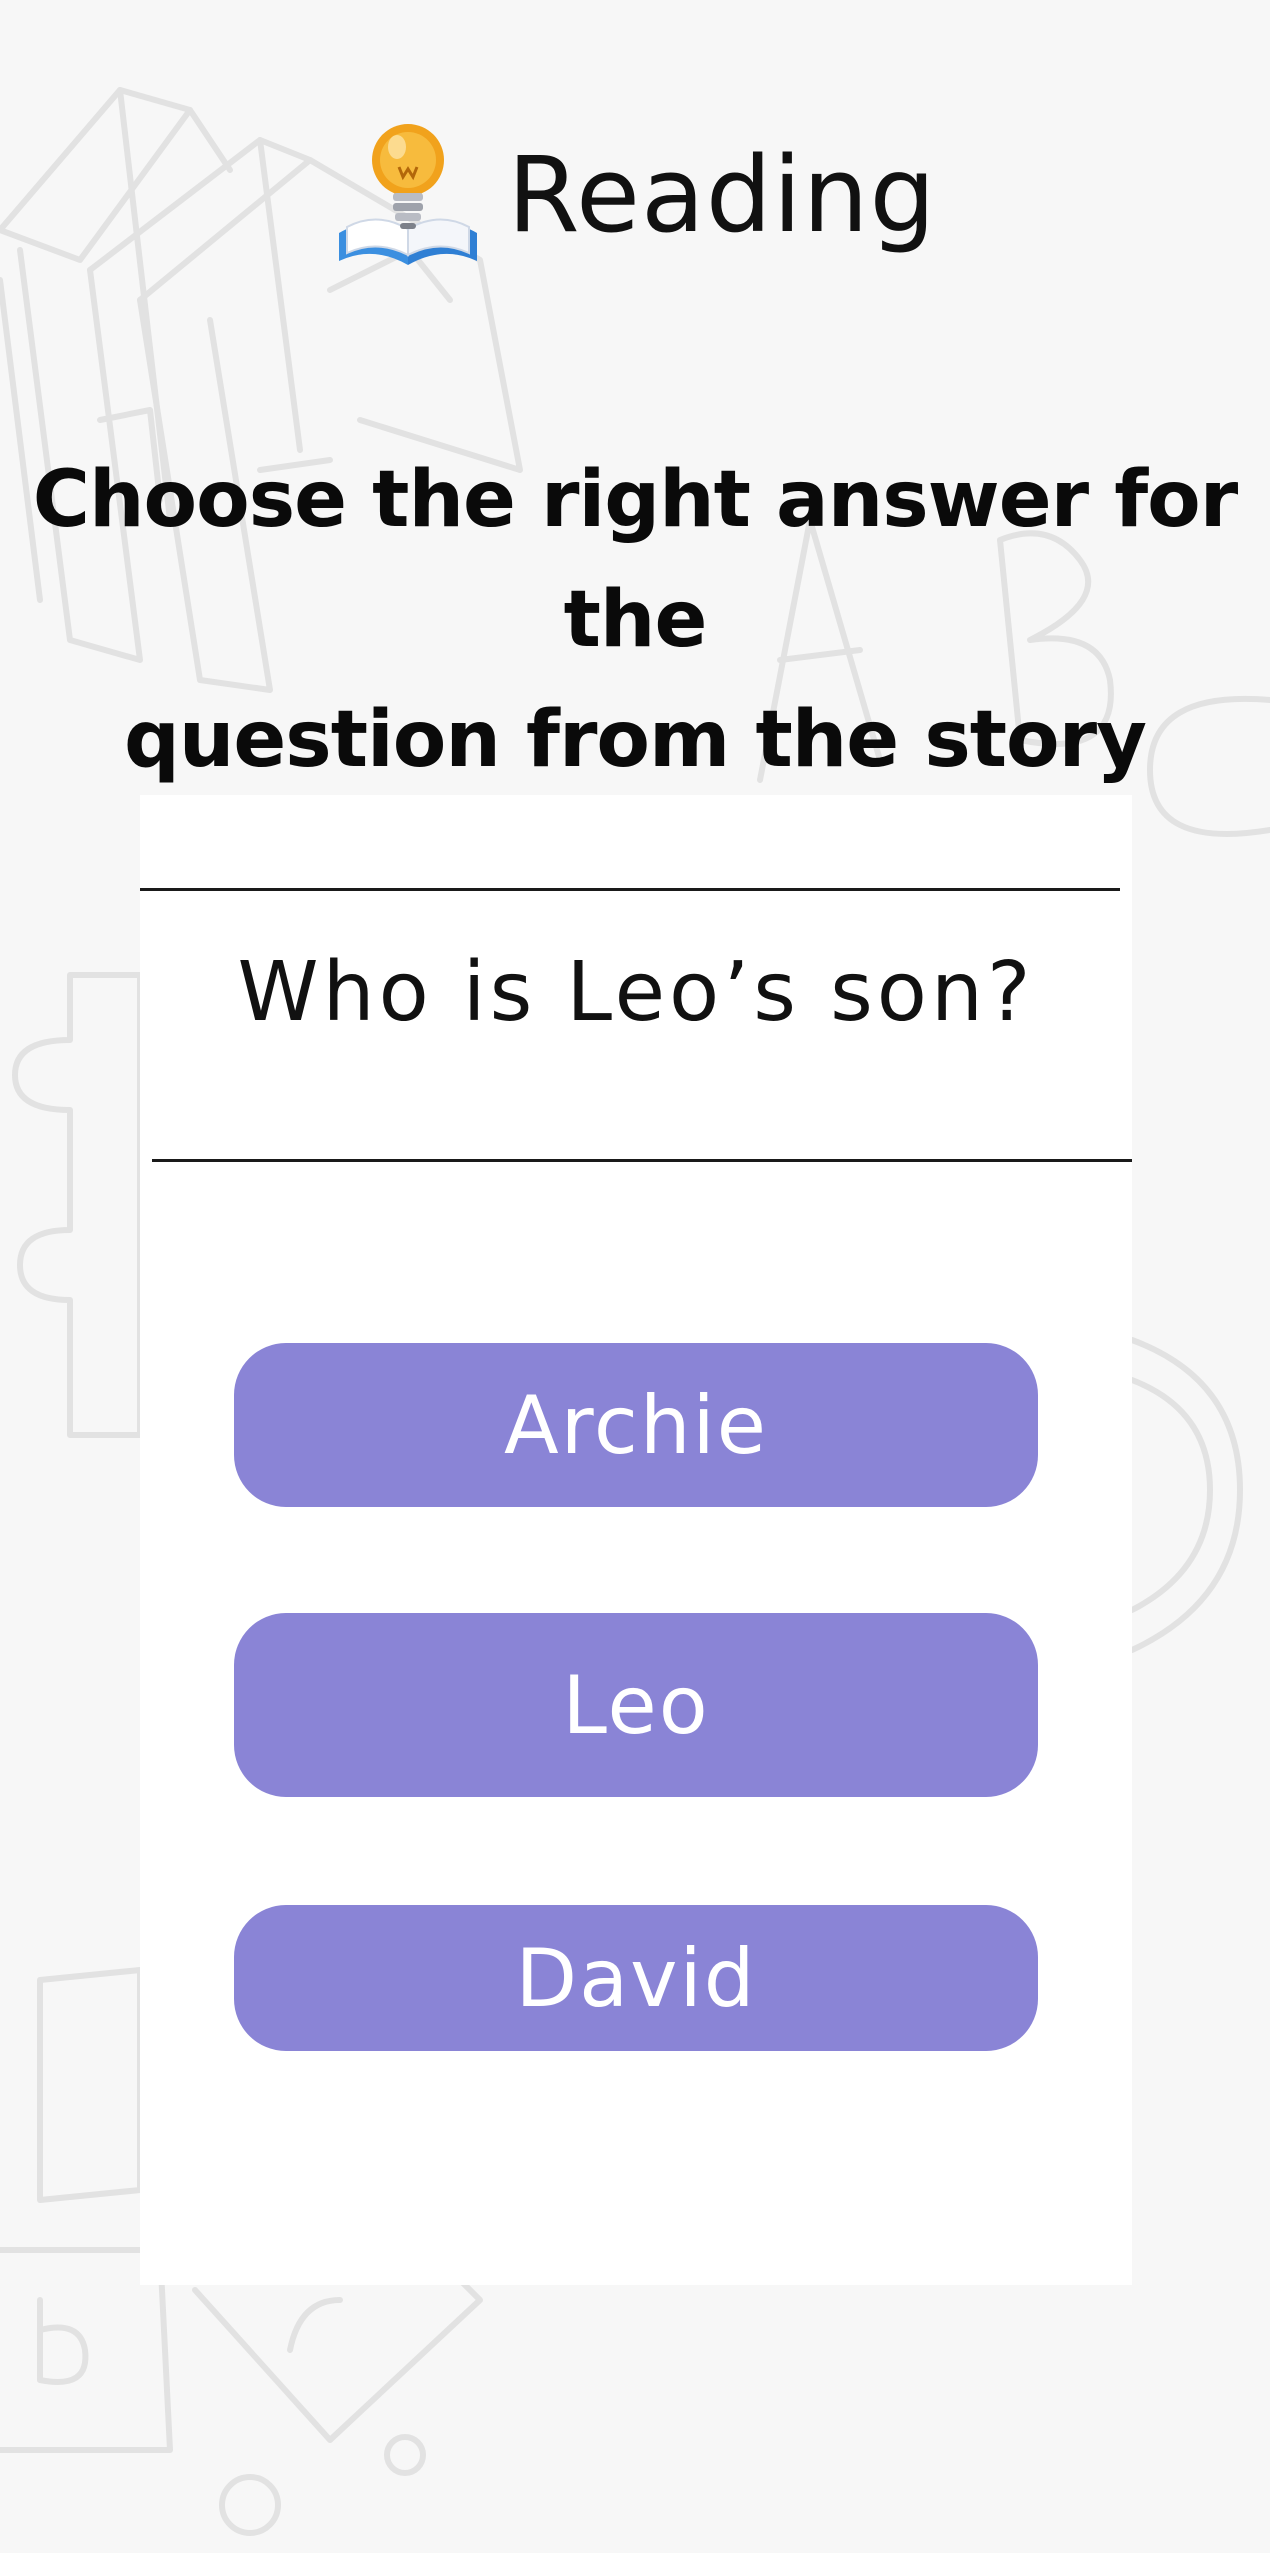 The height and width of the screenshot is (2553, 1270). I want to click on app-title: Reading, so click(722, 195).